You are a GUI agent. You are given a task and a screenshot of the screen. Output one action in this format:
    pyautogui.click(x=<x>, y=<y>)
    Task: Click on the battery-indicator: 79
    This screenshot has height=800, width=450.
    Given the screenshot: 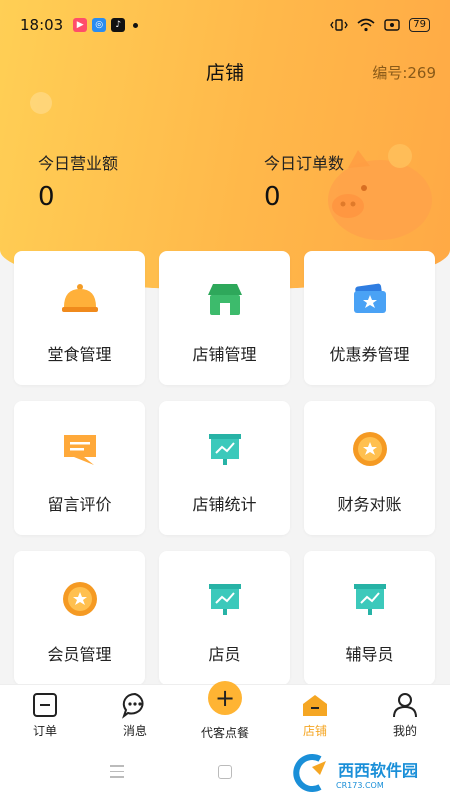 What is the action you would take?
    pyautogui.click(x=419, y=25)
    